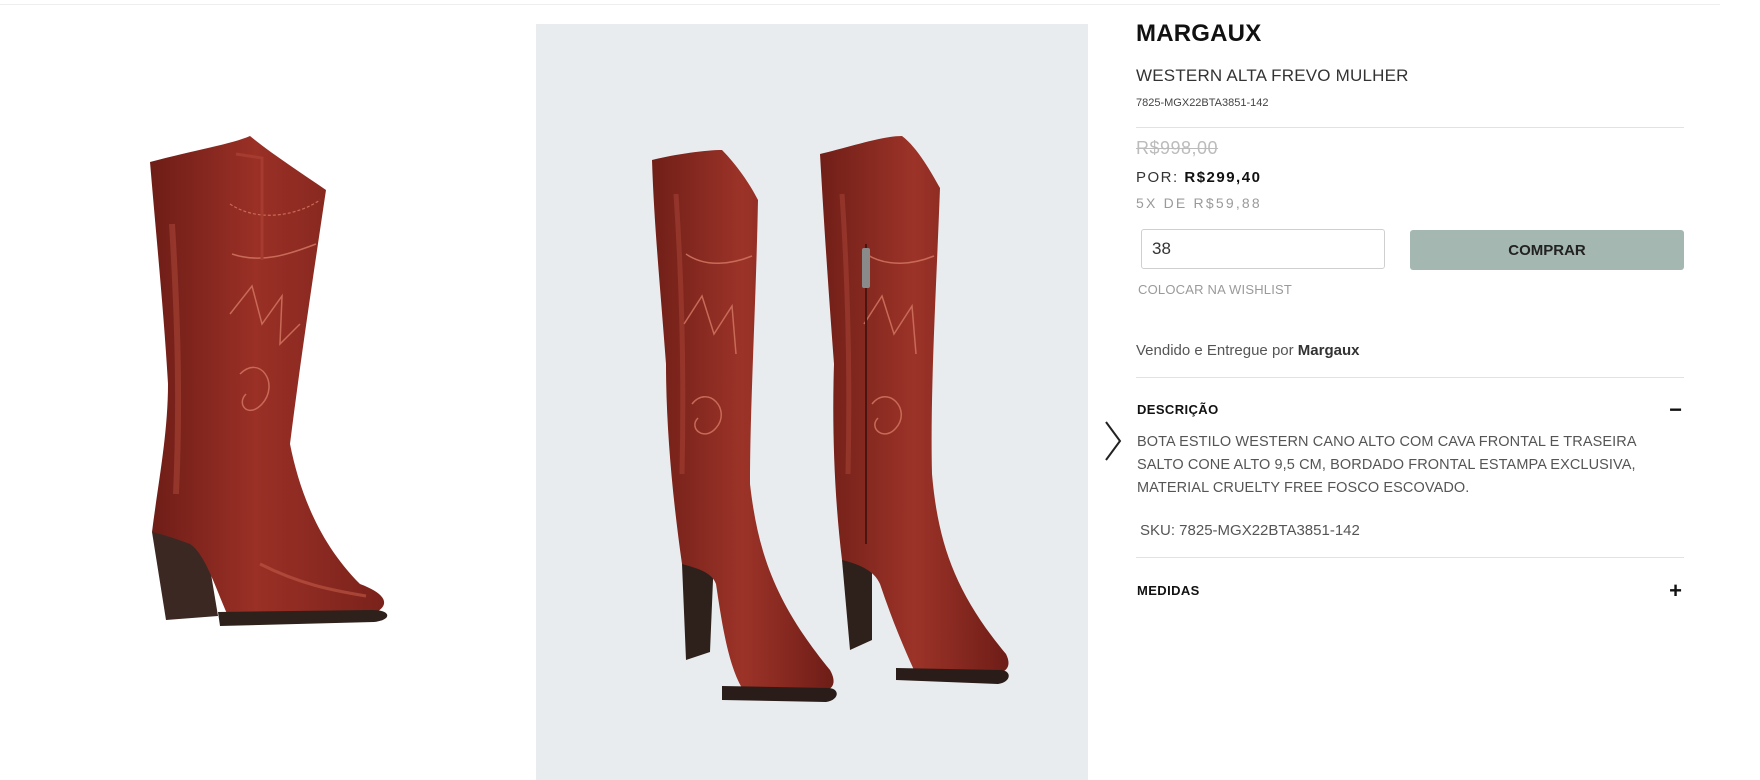 The height and width of the screenshot is (780, 1760). Describe the element at coordinates (1202, 103) in the screenshot. I see `product-code: 7825-MGX22BTA3851-142` at that location.